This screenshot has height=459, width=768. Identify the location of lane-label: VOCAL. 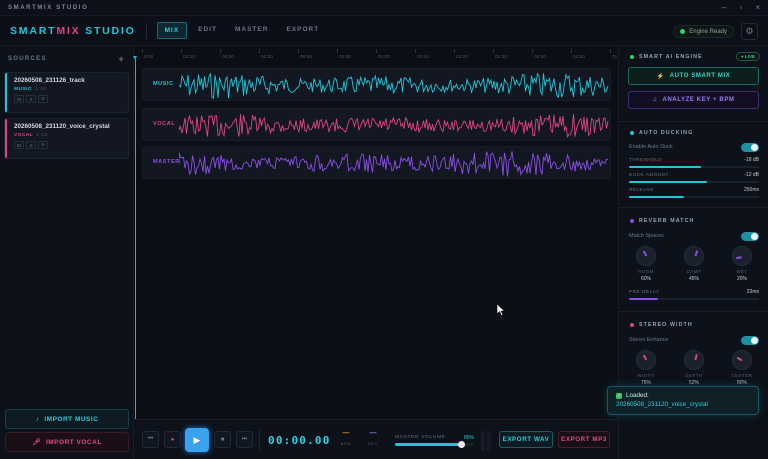
(164, 124).